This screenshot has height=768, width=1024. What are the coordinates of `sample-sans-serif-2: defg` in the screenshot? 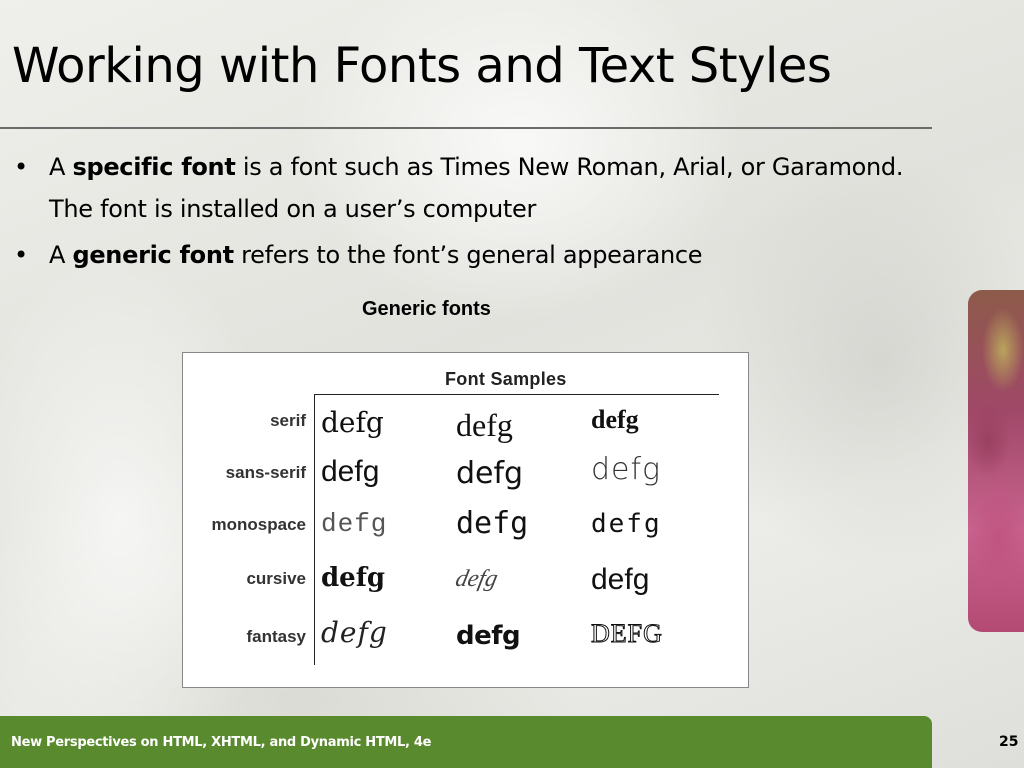 It's located at (490, 473).